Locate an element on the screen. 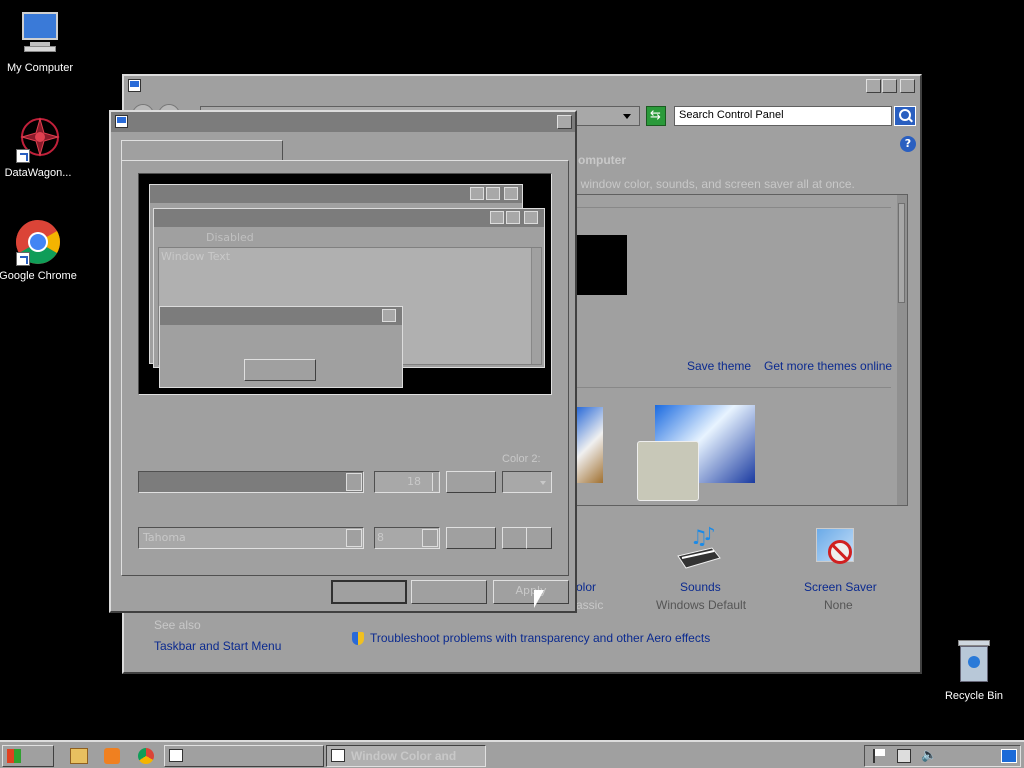 The height and width of the screenshot is (768, 1024). desktop-icon-label: Recycle Bin is located at coordinates (974, 696).